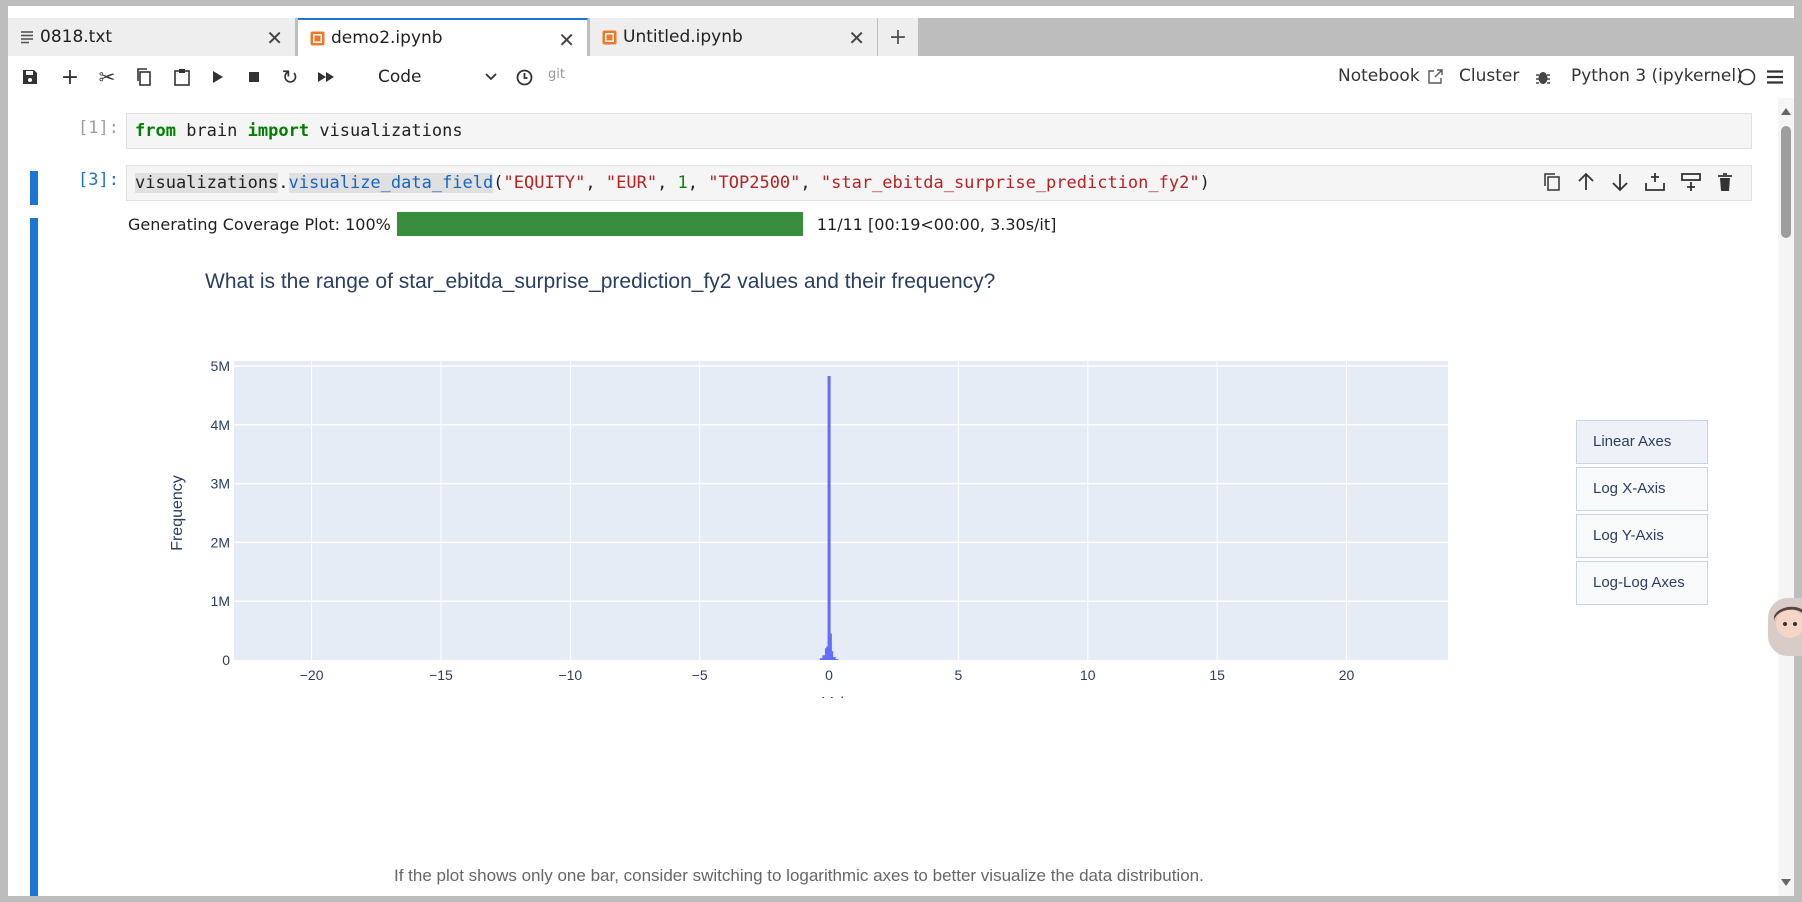 The width and height of the screenshot is (1802, 902). I want to click on x-axis-label: Value, so click(842, 696).